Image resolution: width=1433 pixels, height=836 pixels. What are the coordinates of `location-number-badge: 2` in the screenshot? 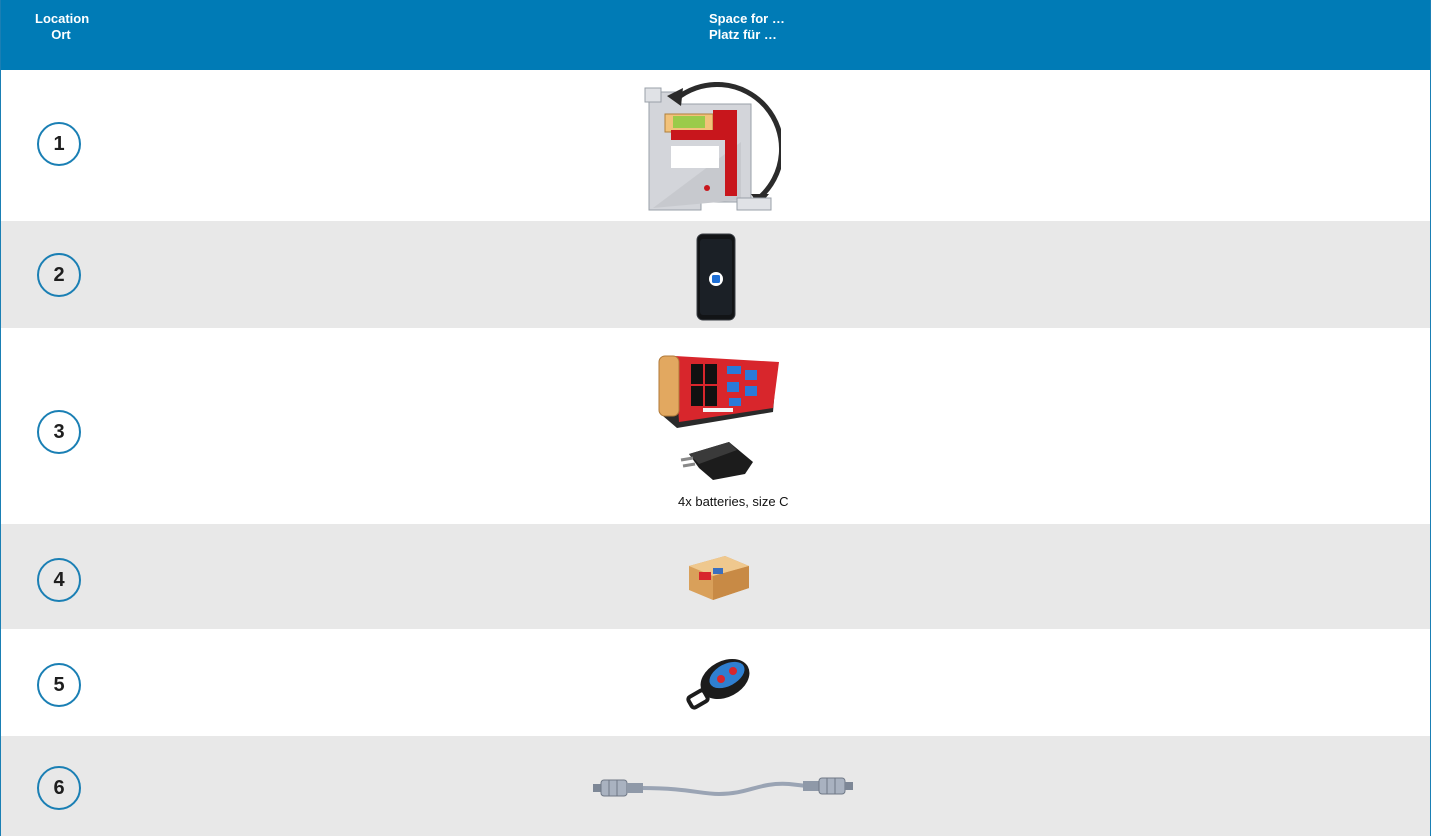 It's located at (59, 275).